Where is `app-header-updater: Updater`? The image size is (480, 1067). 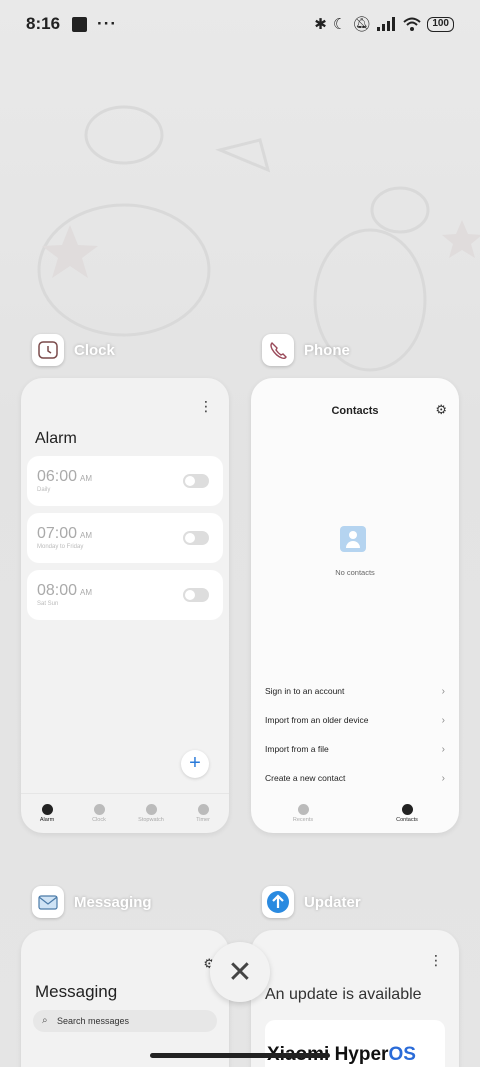
app-header-updater: Updater is located at coordinates (311, 902).